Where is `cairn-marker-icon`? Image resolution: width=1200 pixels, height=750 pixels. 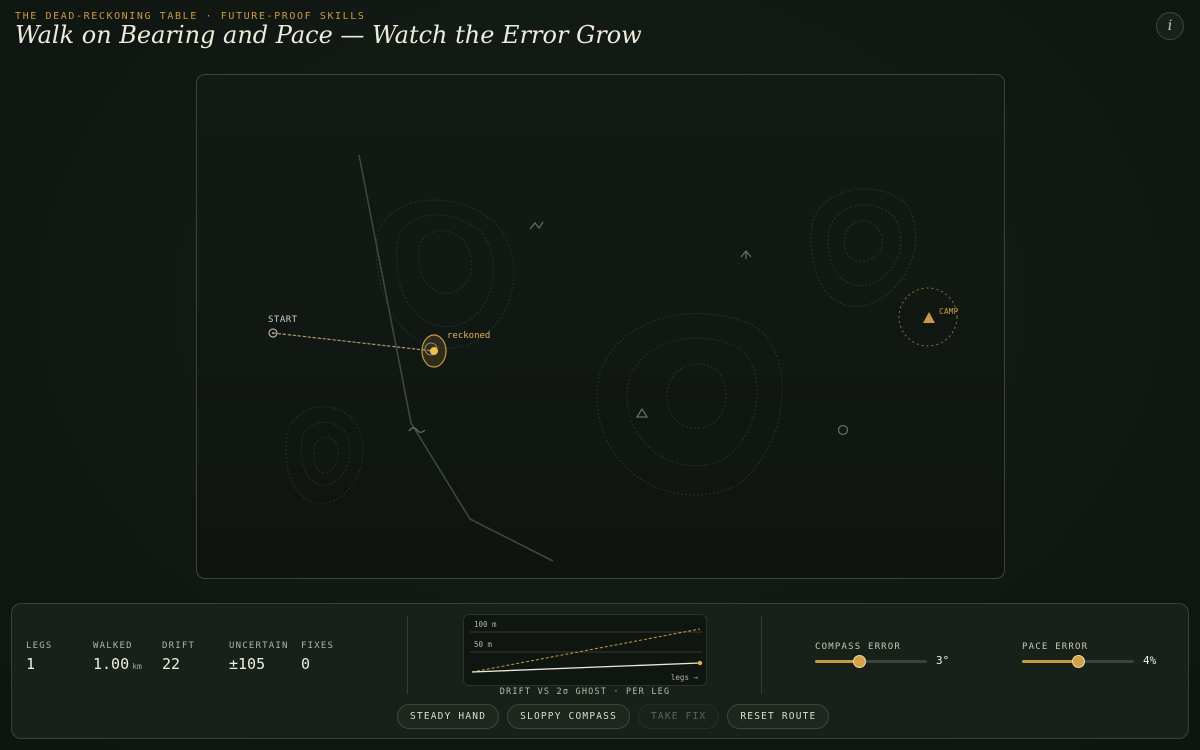
cairn-marker-icon is located at coordinates (642, 412).